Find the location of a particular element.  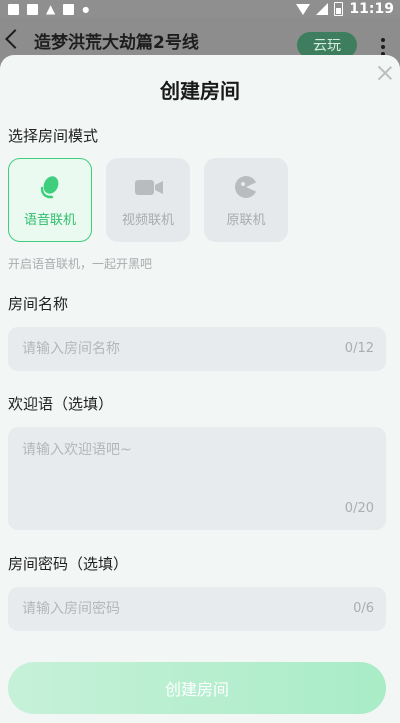

create-room-button: 创建房间 is located at coordinates (197, 688).